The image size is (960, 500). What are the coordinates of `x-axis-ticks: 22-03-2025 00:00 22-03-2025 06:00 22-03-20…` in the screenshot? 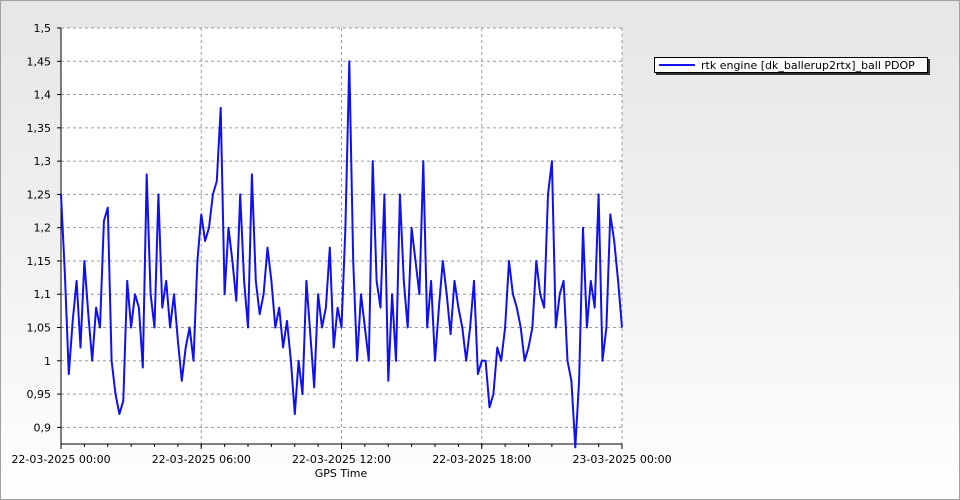 It's located at (341, 455).